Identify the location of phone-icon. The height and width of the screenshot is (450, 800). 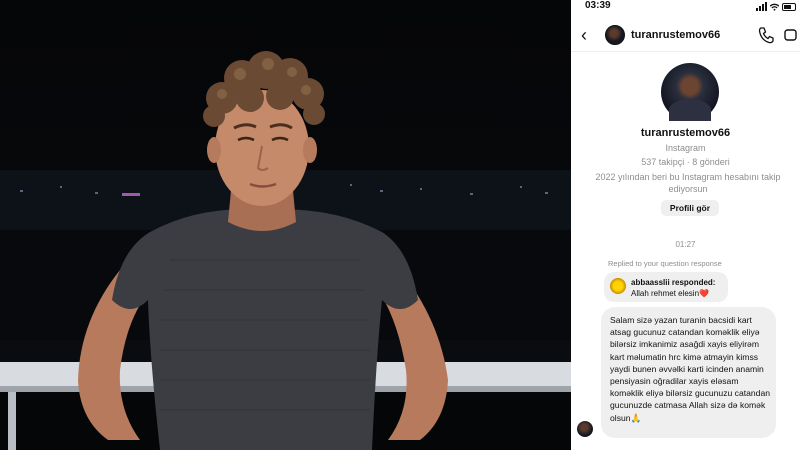
(766, 35).